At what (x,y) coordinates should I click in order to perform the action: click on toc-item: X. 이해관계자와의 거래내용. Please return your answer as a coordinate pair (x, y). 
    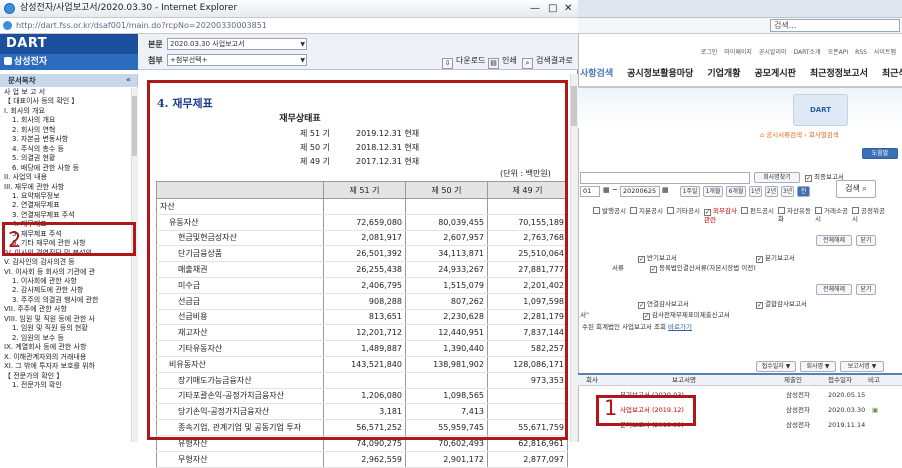
    Looking at the image, I should click on (45, 357).